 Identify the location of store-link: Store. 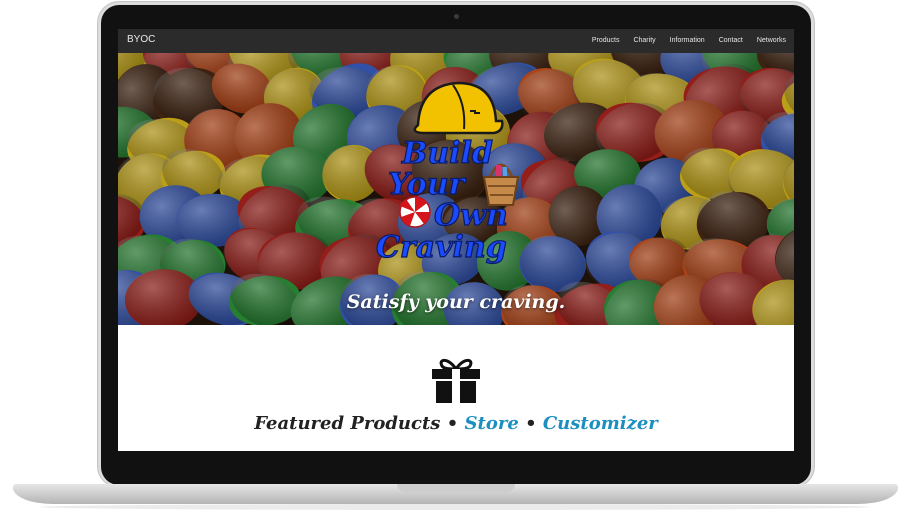
(492, 423).